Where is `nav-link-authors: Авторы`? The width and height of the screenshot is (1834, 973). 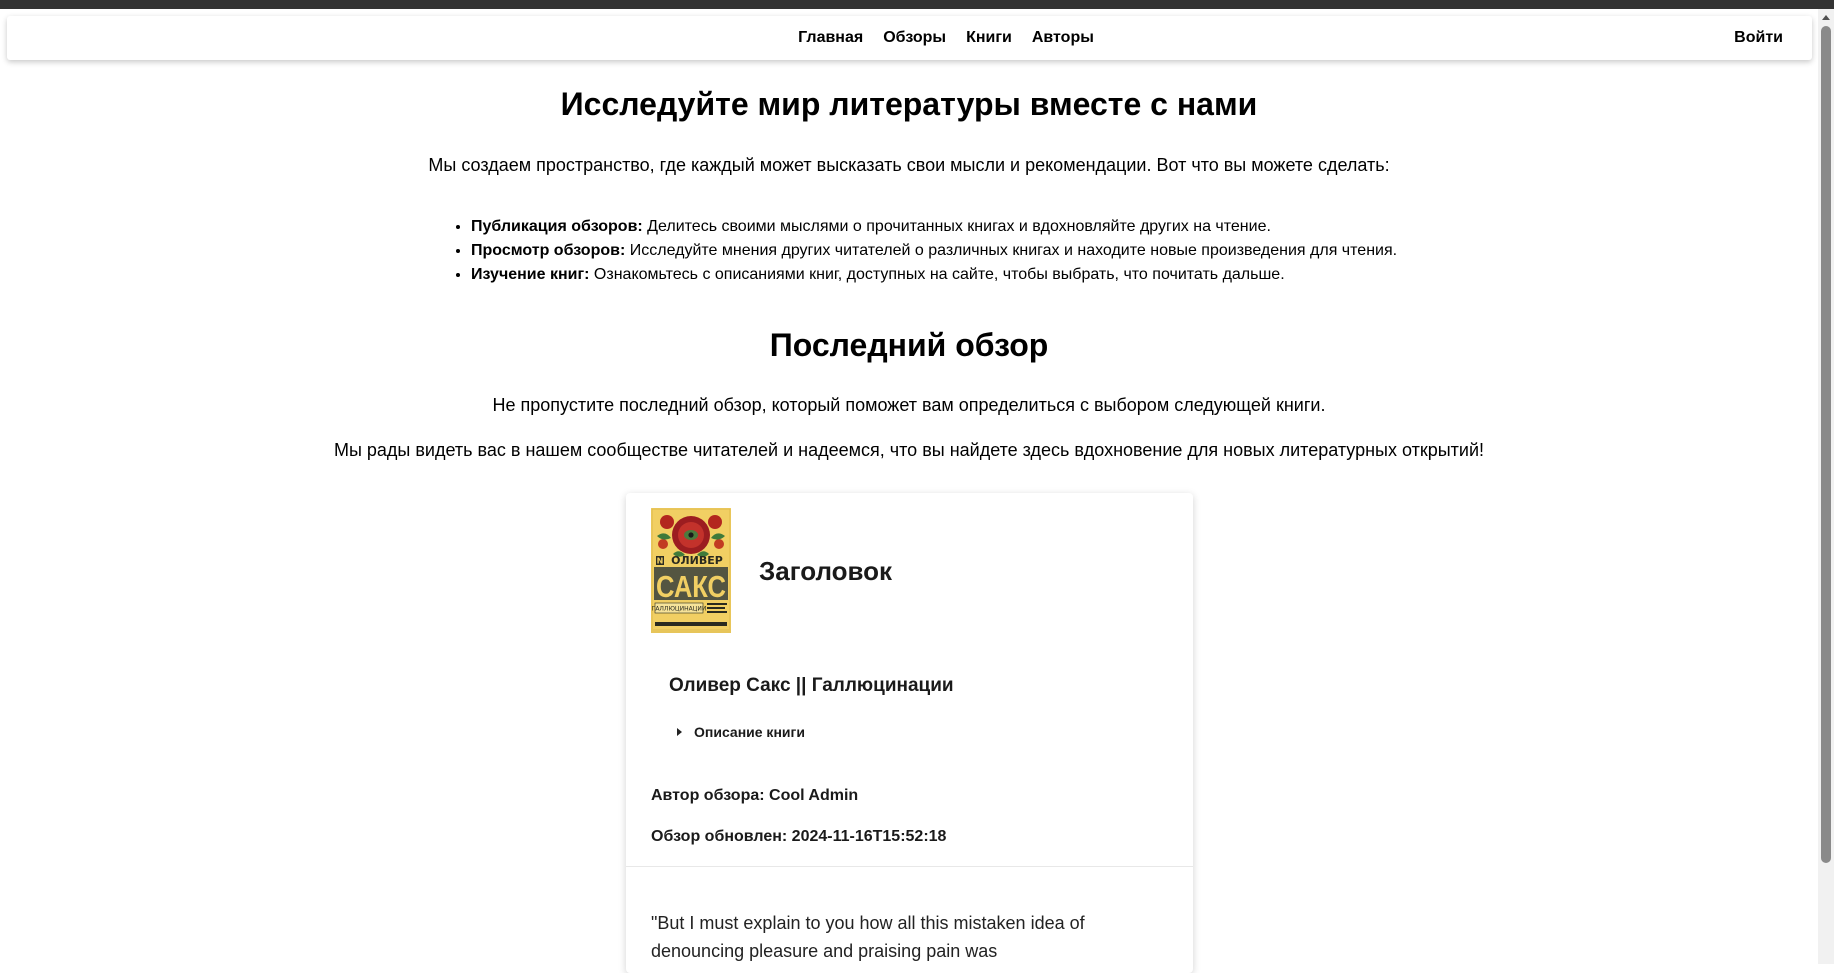
nav-link-authors: Авторы is located at coordinates (1063, 38).